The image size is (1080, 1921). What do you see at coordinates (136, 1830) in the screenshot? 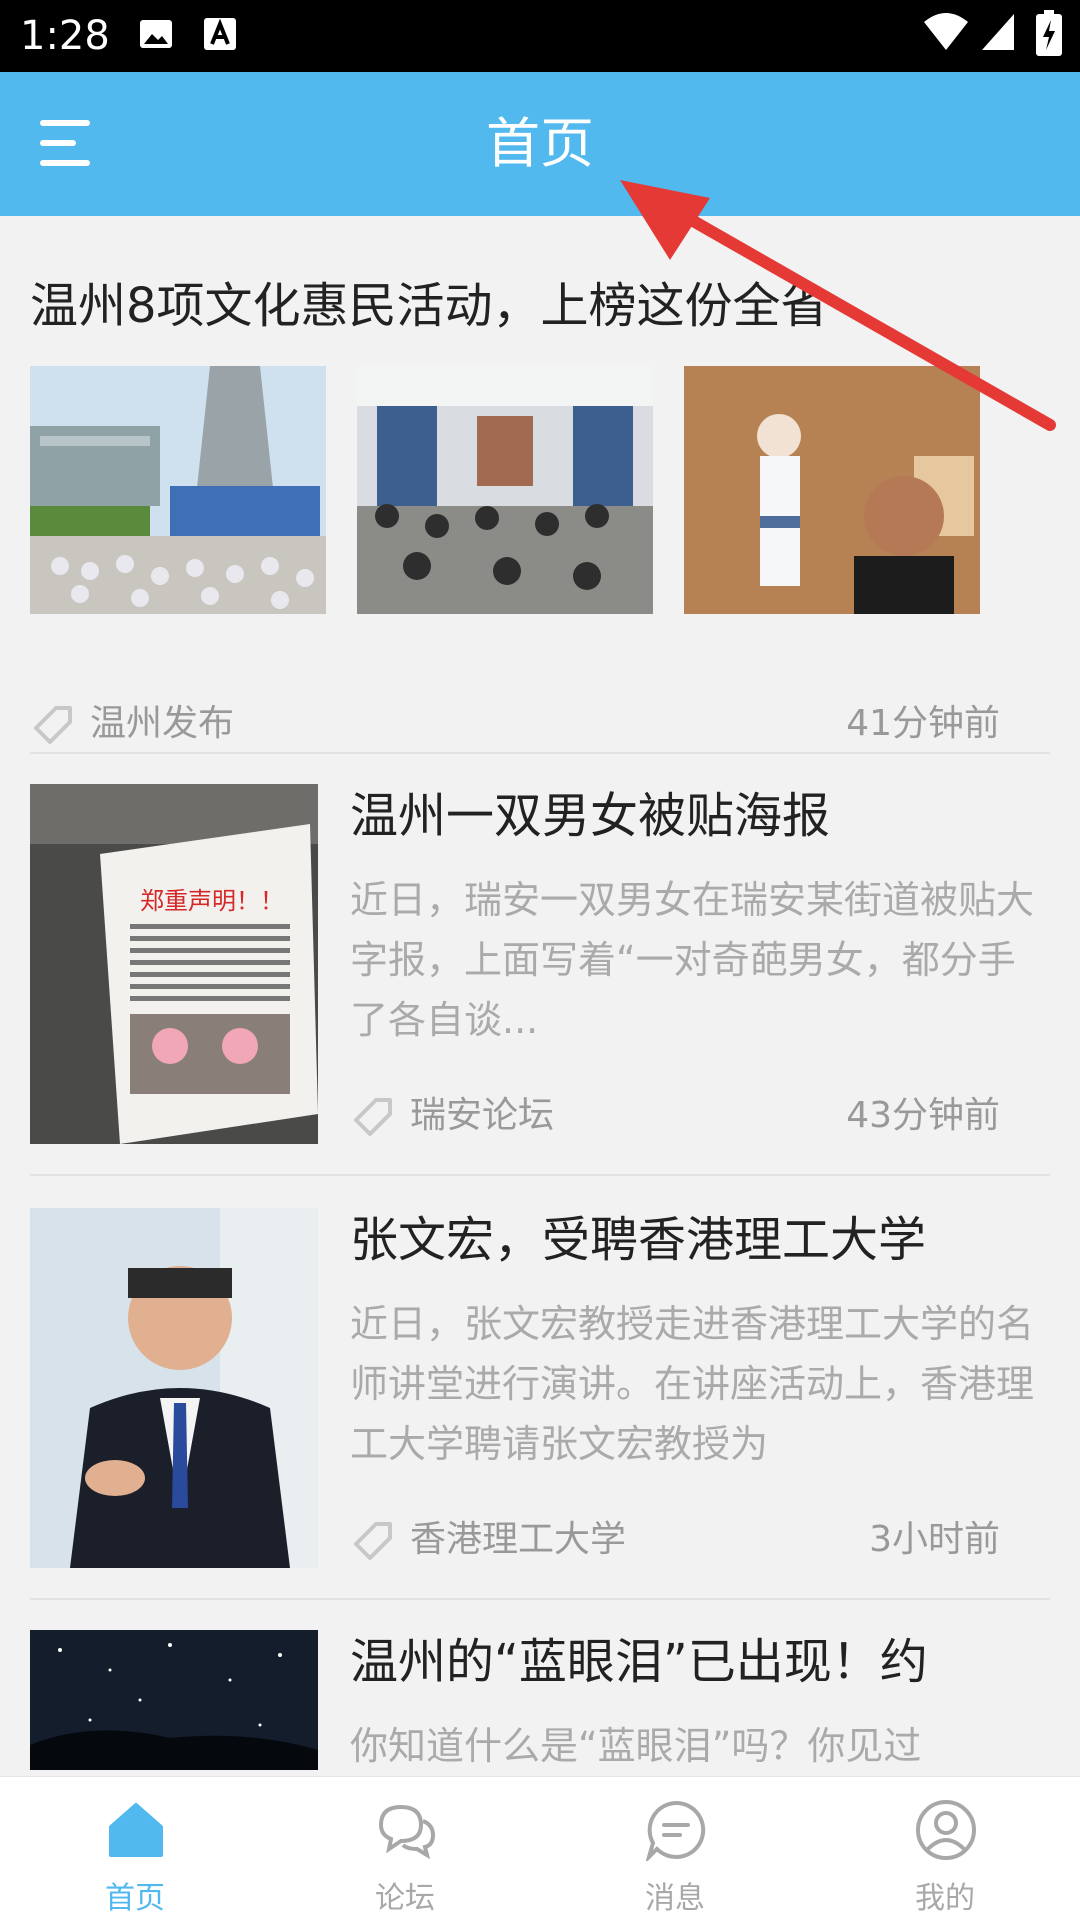
I see `home-icon` at bounding box center [136, 1830].